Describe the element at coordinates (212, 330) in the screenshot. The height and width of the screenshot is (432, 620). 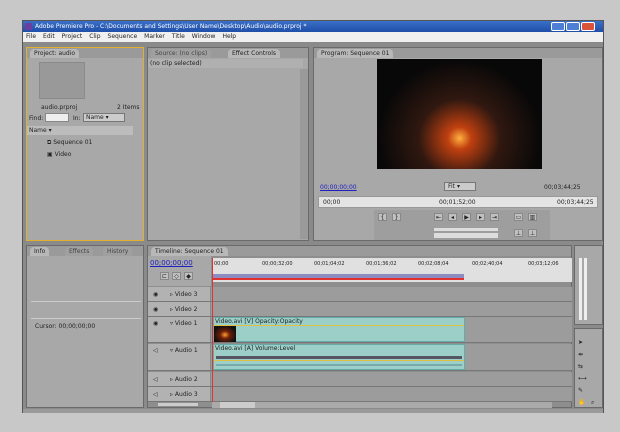
I see `playhead` at that location.